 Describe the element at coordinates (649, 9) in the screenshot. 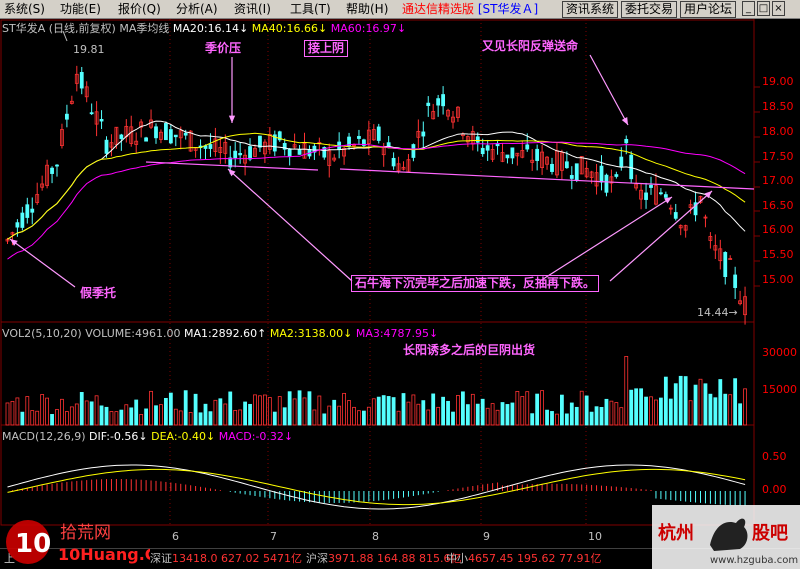

I see `trade-button: 委托交易` at that location.